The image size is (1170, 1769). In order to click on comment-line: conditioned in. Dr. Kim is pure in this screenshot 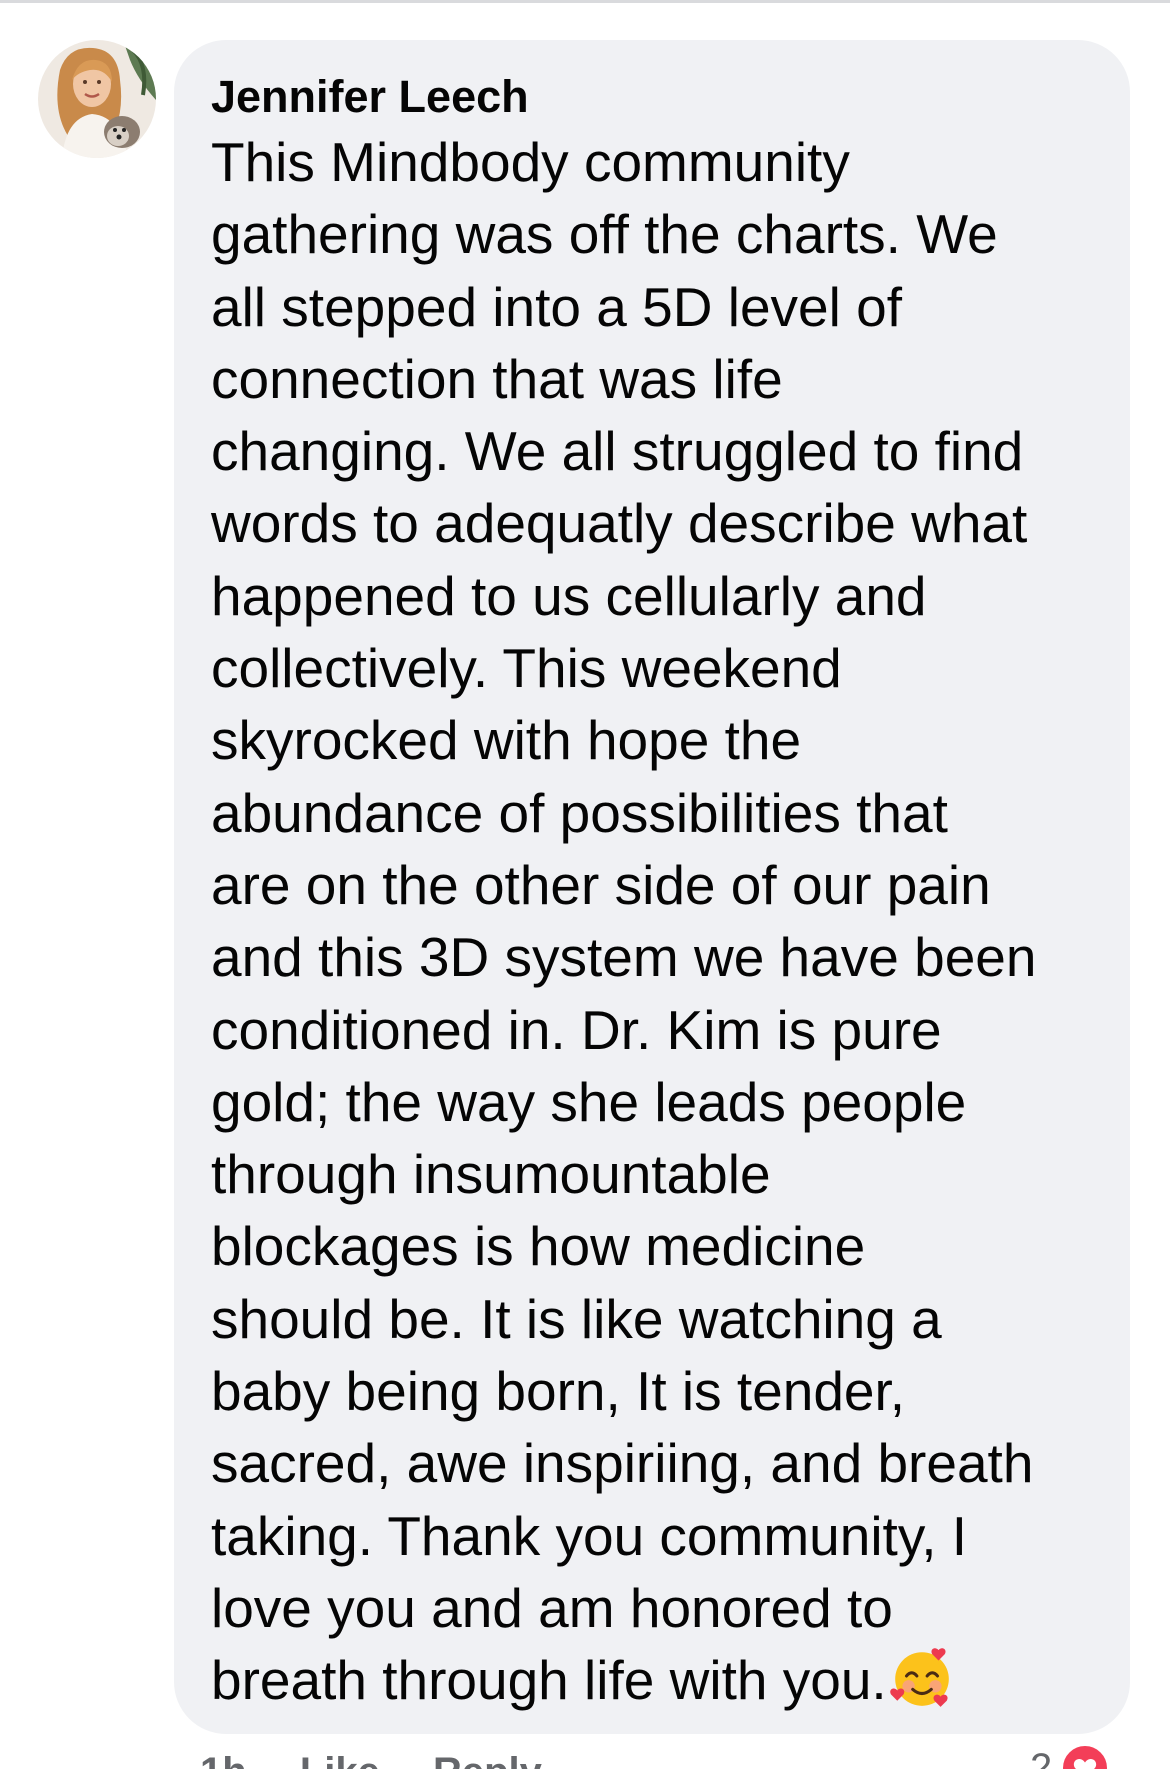, I will do `click(576, 1029)`.